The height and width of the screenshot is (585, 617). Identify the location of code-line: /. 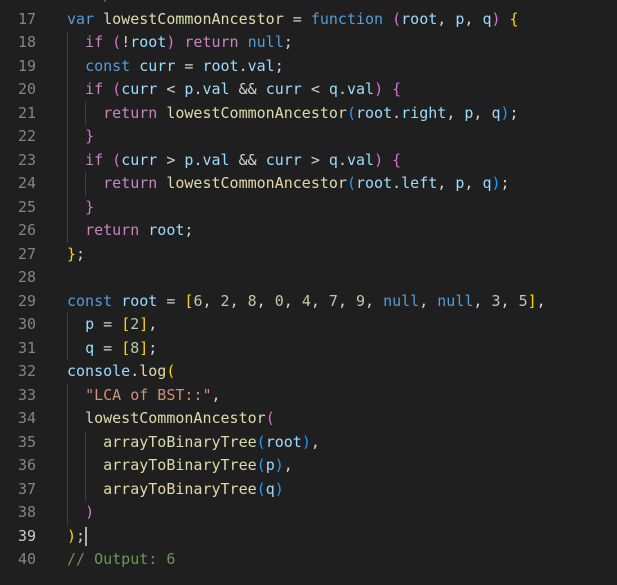
(89, 4).